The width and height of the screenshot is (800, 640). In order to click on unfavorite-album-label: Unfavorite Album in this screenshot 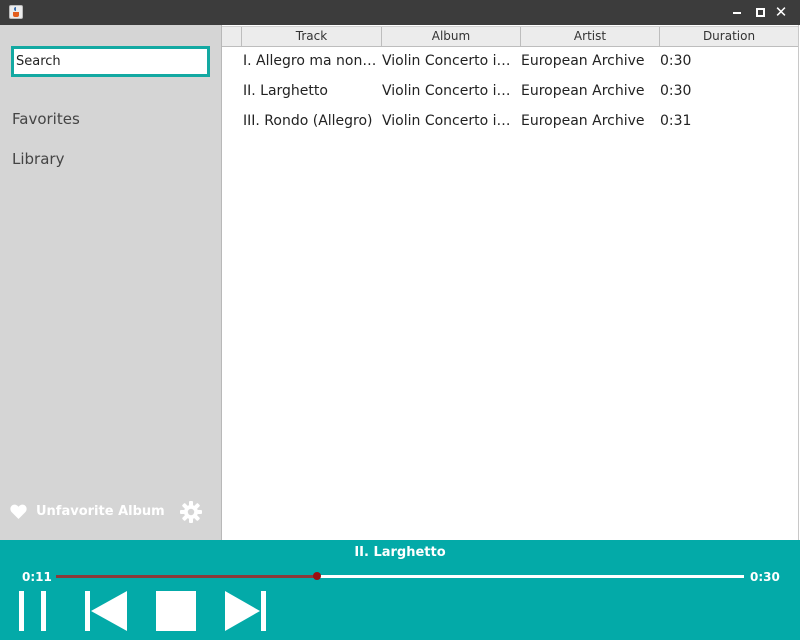, I will do `click(100, 511)`.